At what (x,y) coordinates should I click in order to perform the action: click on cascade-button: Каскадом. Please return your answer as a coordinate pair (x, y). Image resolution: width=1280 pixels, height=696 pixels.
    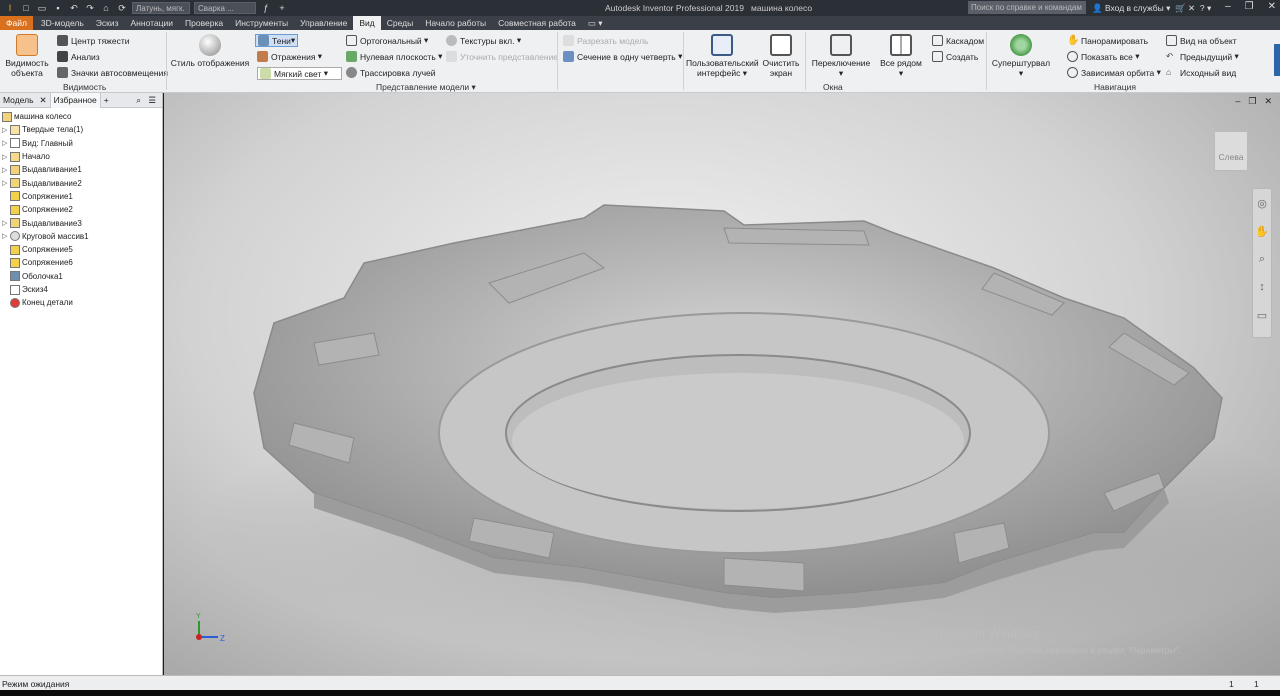
    Looking at the image, I should click on (958, 40).